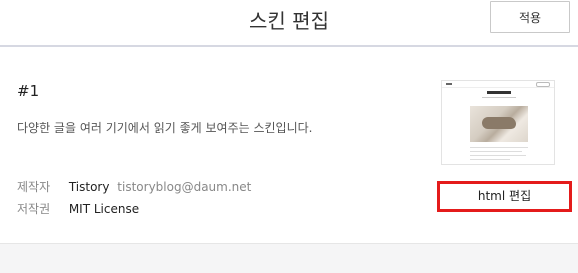  Describe the element at coordinates (89, 187) in the screenshot. I see `author-name: Tistory` at that location.